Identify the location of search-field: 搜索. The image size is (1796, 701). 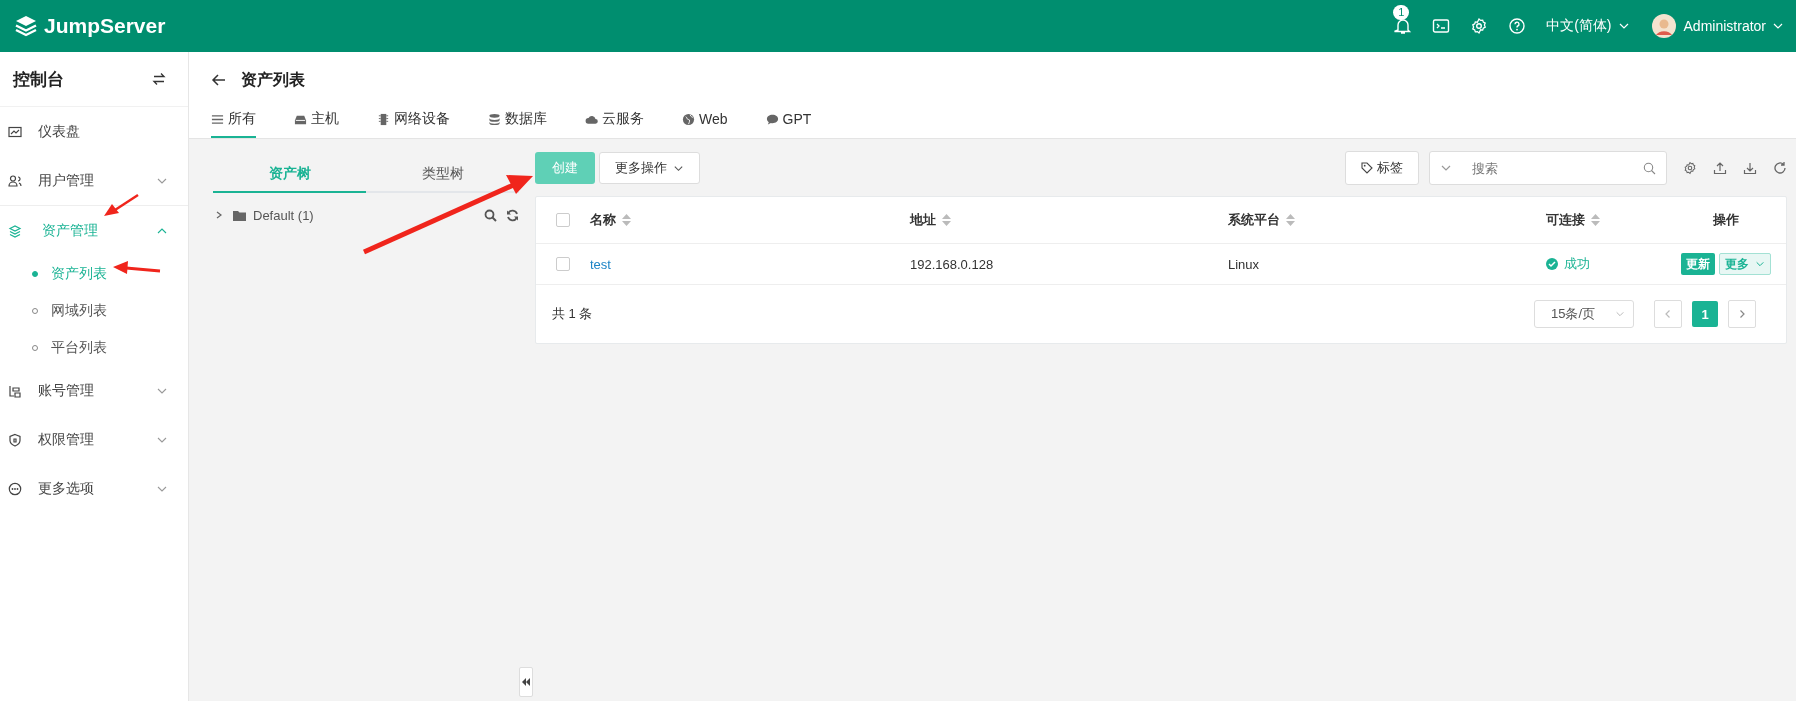
(1548, 168).